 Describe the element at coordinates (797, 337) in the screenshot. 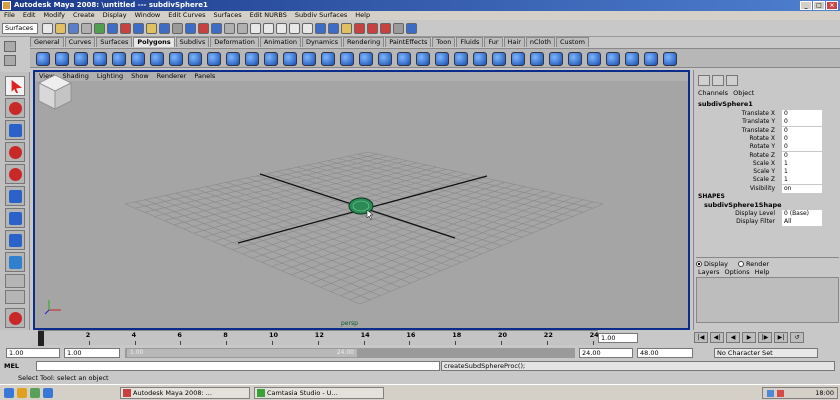

I see `loop-button: ↺` at that location.